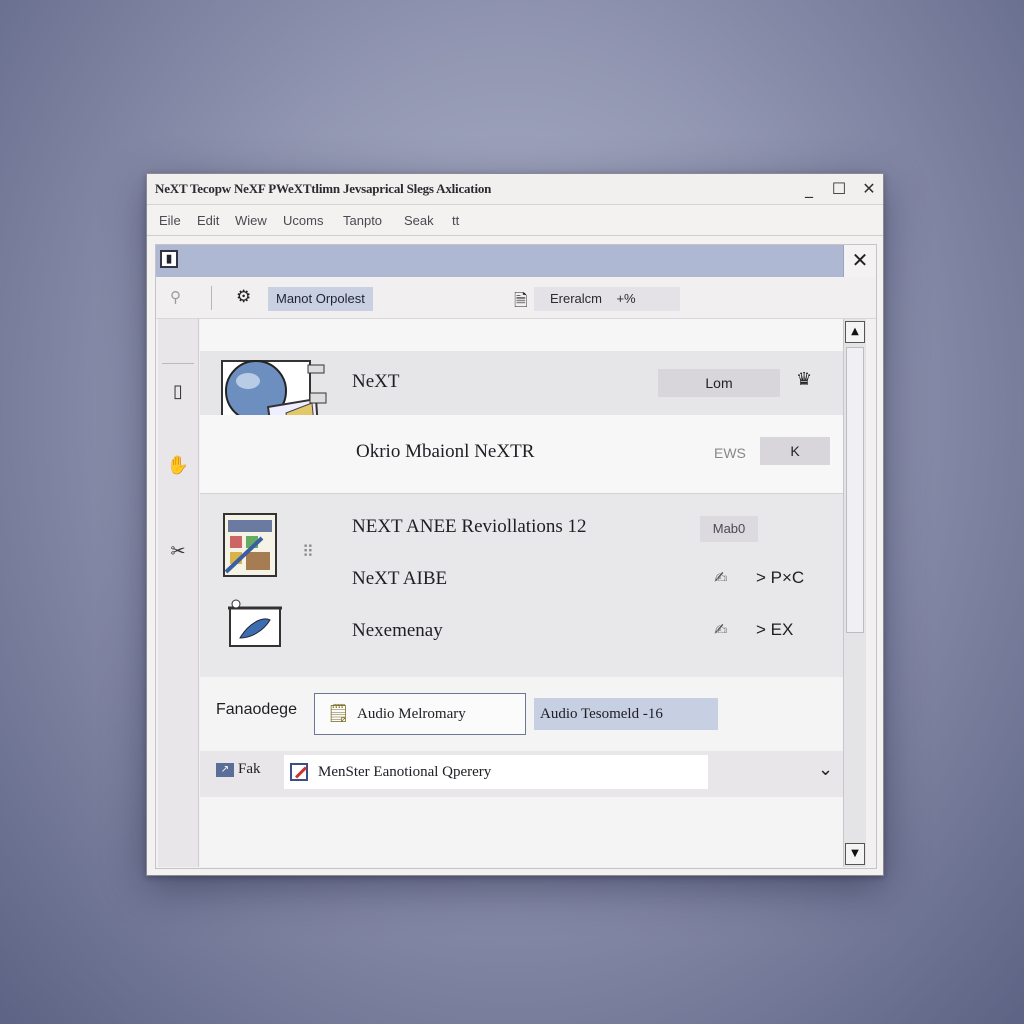 This screenshot has width=1024, height=1024. I want to click on menu-view: Wiew, so click(251, 220).